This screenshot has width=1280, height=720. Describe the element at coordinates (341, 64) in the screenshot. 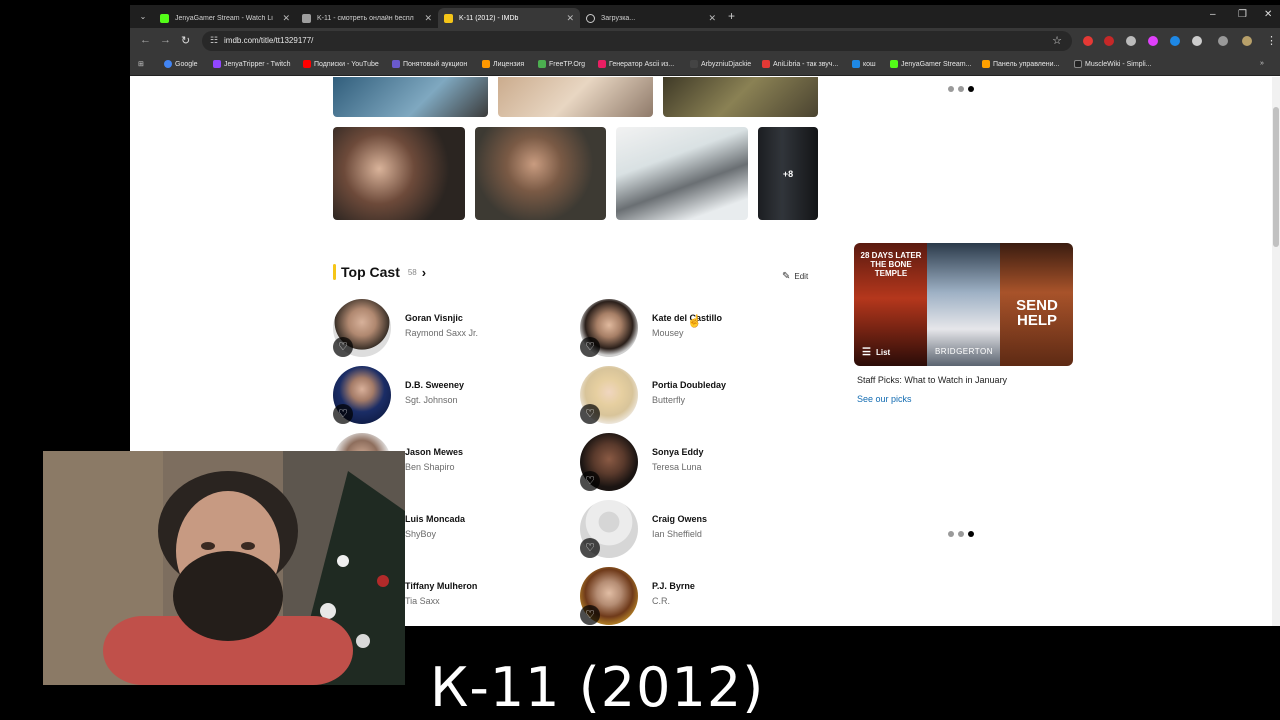

I see `bookmark-item: Подписки - YouTube` at that location.